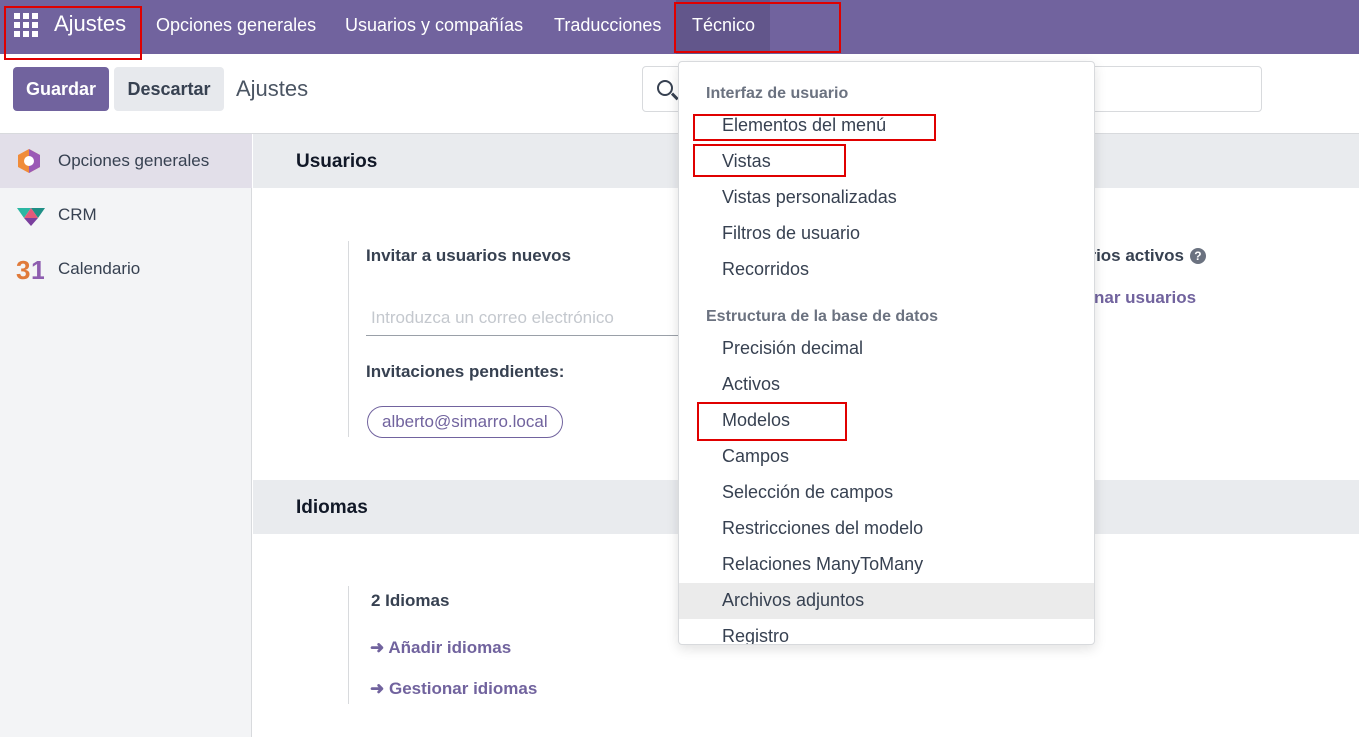  What do you see at coordinates (822, 316) in the screenshot?
I see `dropdown-group-header-db: Estructura de la base de datos` at bounding box center [822, 316].